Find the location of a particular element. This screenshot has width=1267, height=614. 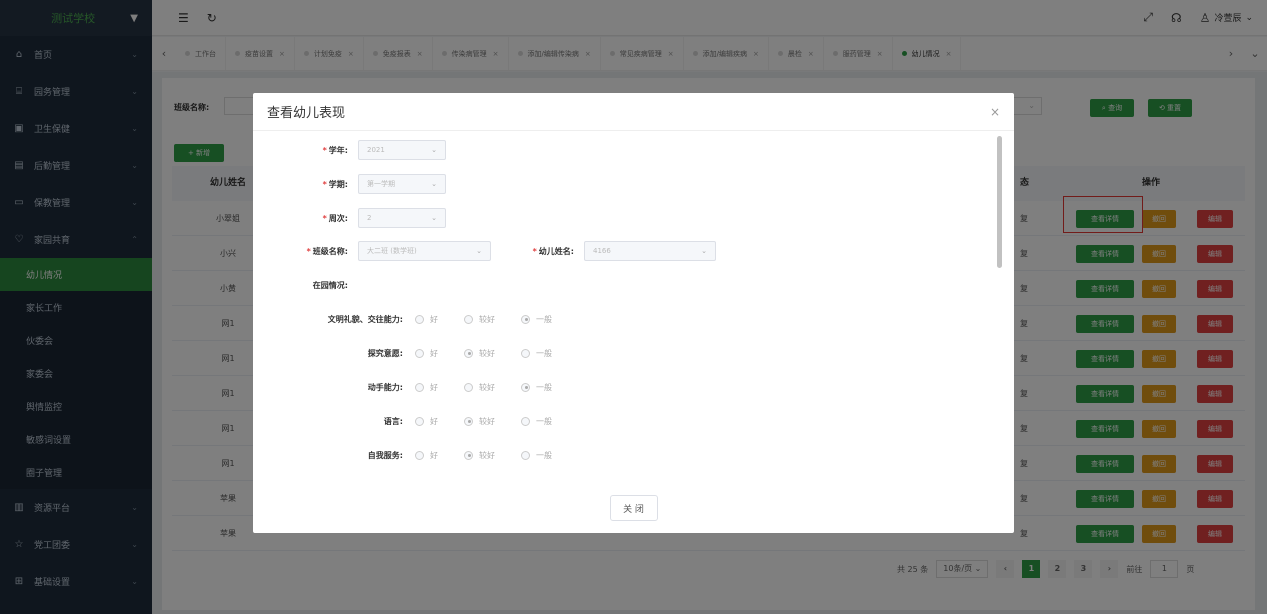

week-select: 2 ⌄ is located at coordinates (402, 218).